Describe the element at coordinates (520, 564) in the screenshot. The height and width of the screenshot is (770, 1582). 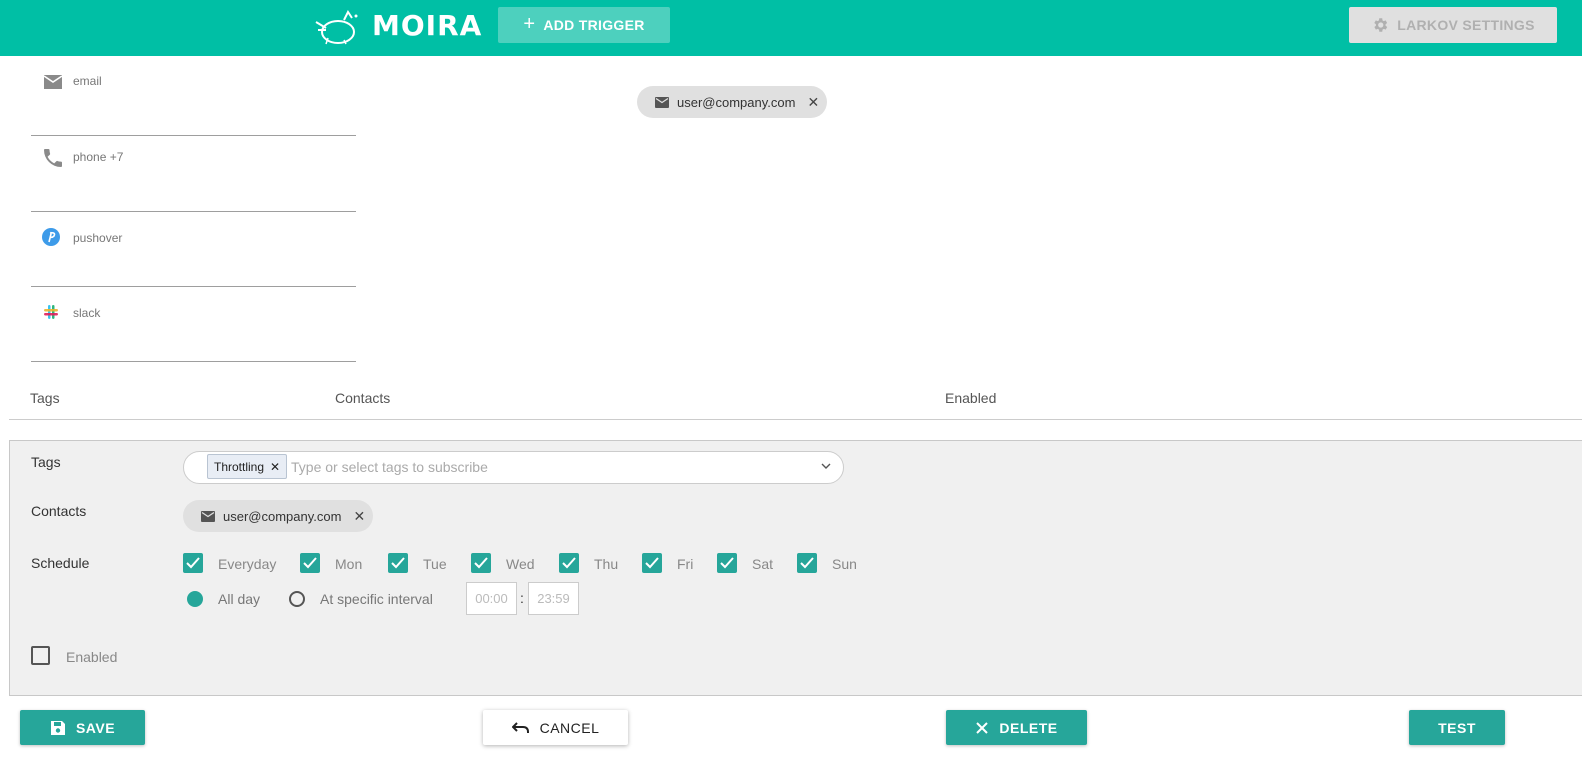
I see `wed-label: Wed` at that location.